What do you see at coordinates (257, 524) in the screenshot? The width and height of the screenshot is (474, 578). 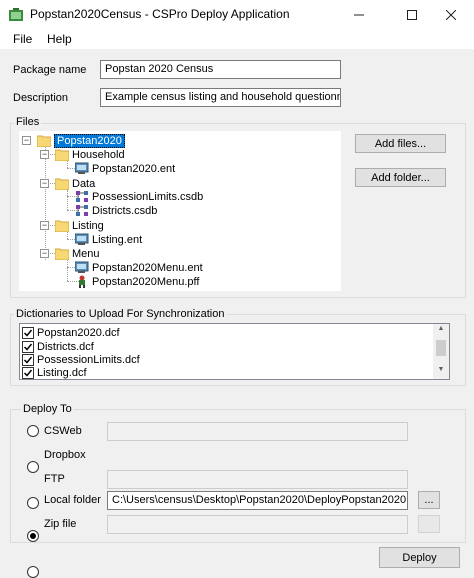 I see `zip-file-path-input` at bounding box center [257, 524].